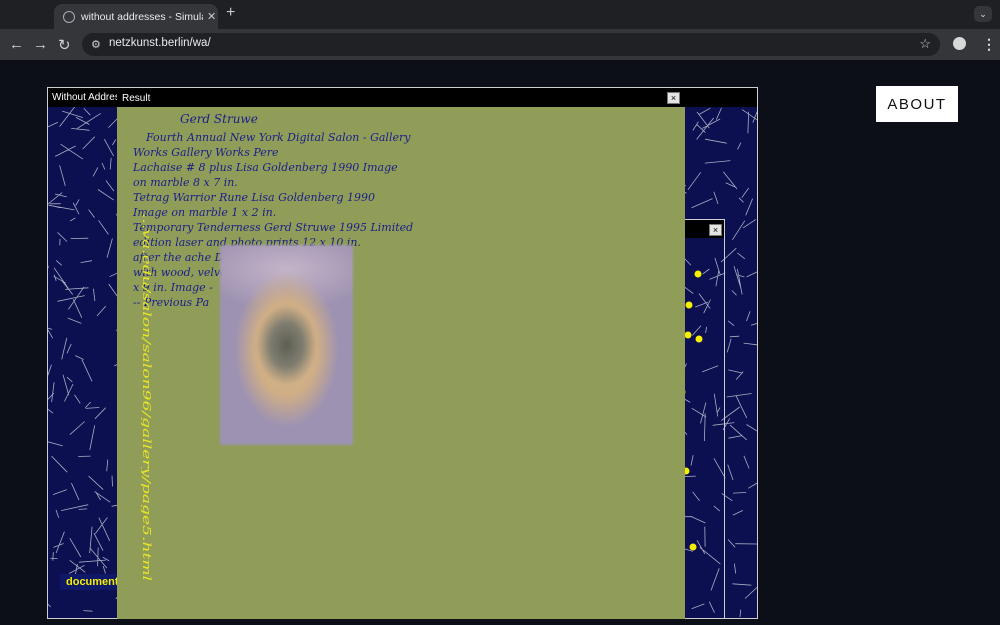 This screenshot has width=1000, height=625. Describe the element at coordinates (160, 43) in the screenshot. I see `url-text: netzkunst.berlin/wa/` at that location.